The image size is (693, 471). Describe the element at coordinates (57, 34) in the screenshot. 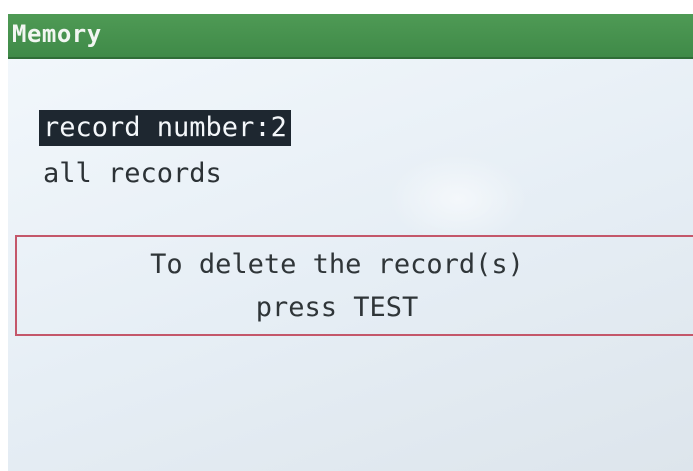

I see `screen-title: Memory` at that location.